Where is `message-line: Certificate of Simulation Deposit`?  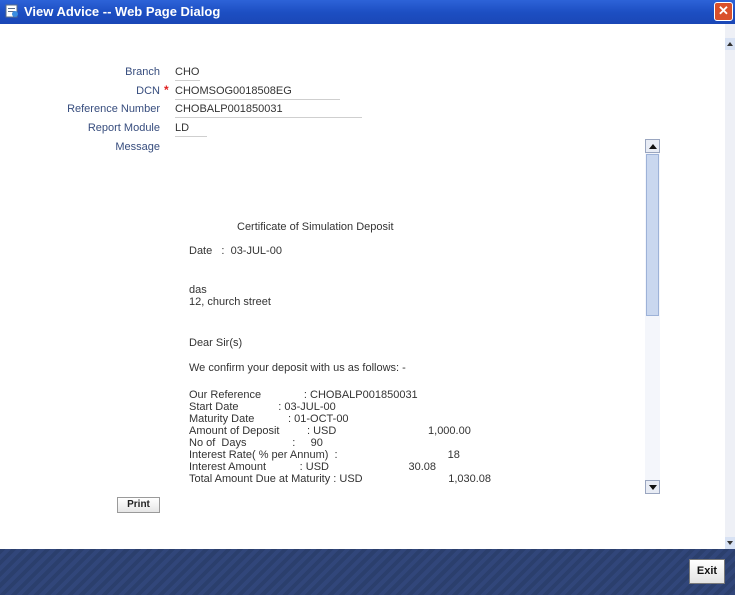
message-line: Certificate of Simulation Deposit is located at coordinates (315, 227).